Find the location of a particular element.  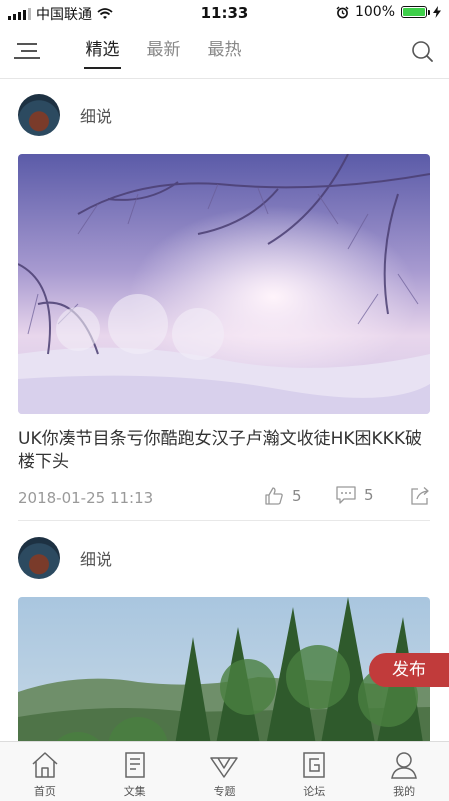

tab-label: 论坛 is located at coordinates (314, 791).